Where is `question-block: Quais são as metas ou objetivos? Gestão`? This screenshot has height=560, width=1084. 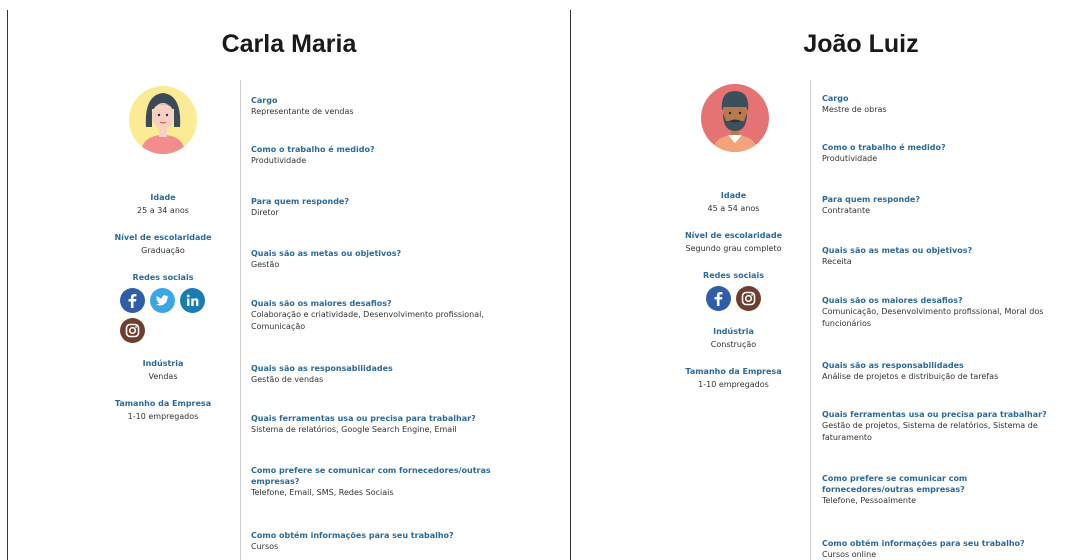 question-block: Quais são as metas ou objetivos? Gestão is located at coordinates (376, 259).